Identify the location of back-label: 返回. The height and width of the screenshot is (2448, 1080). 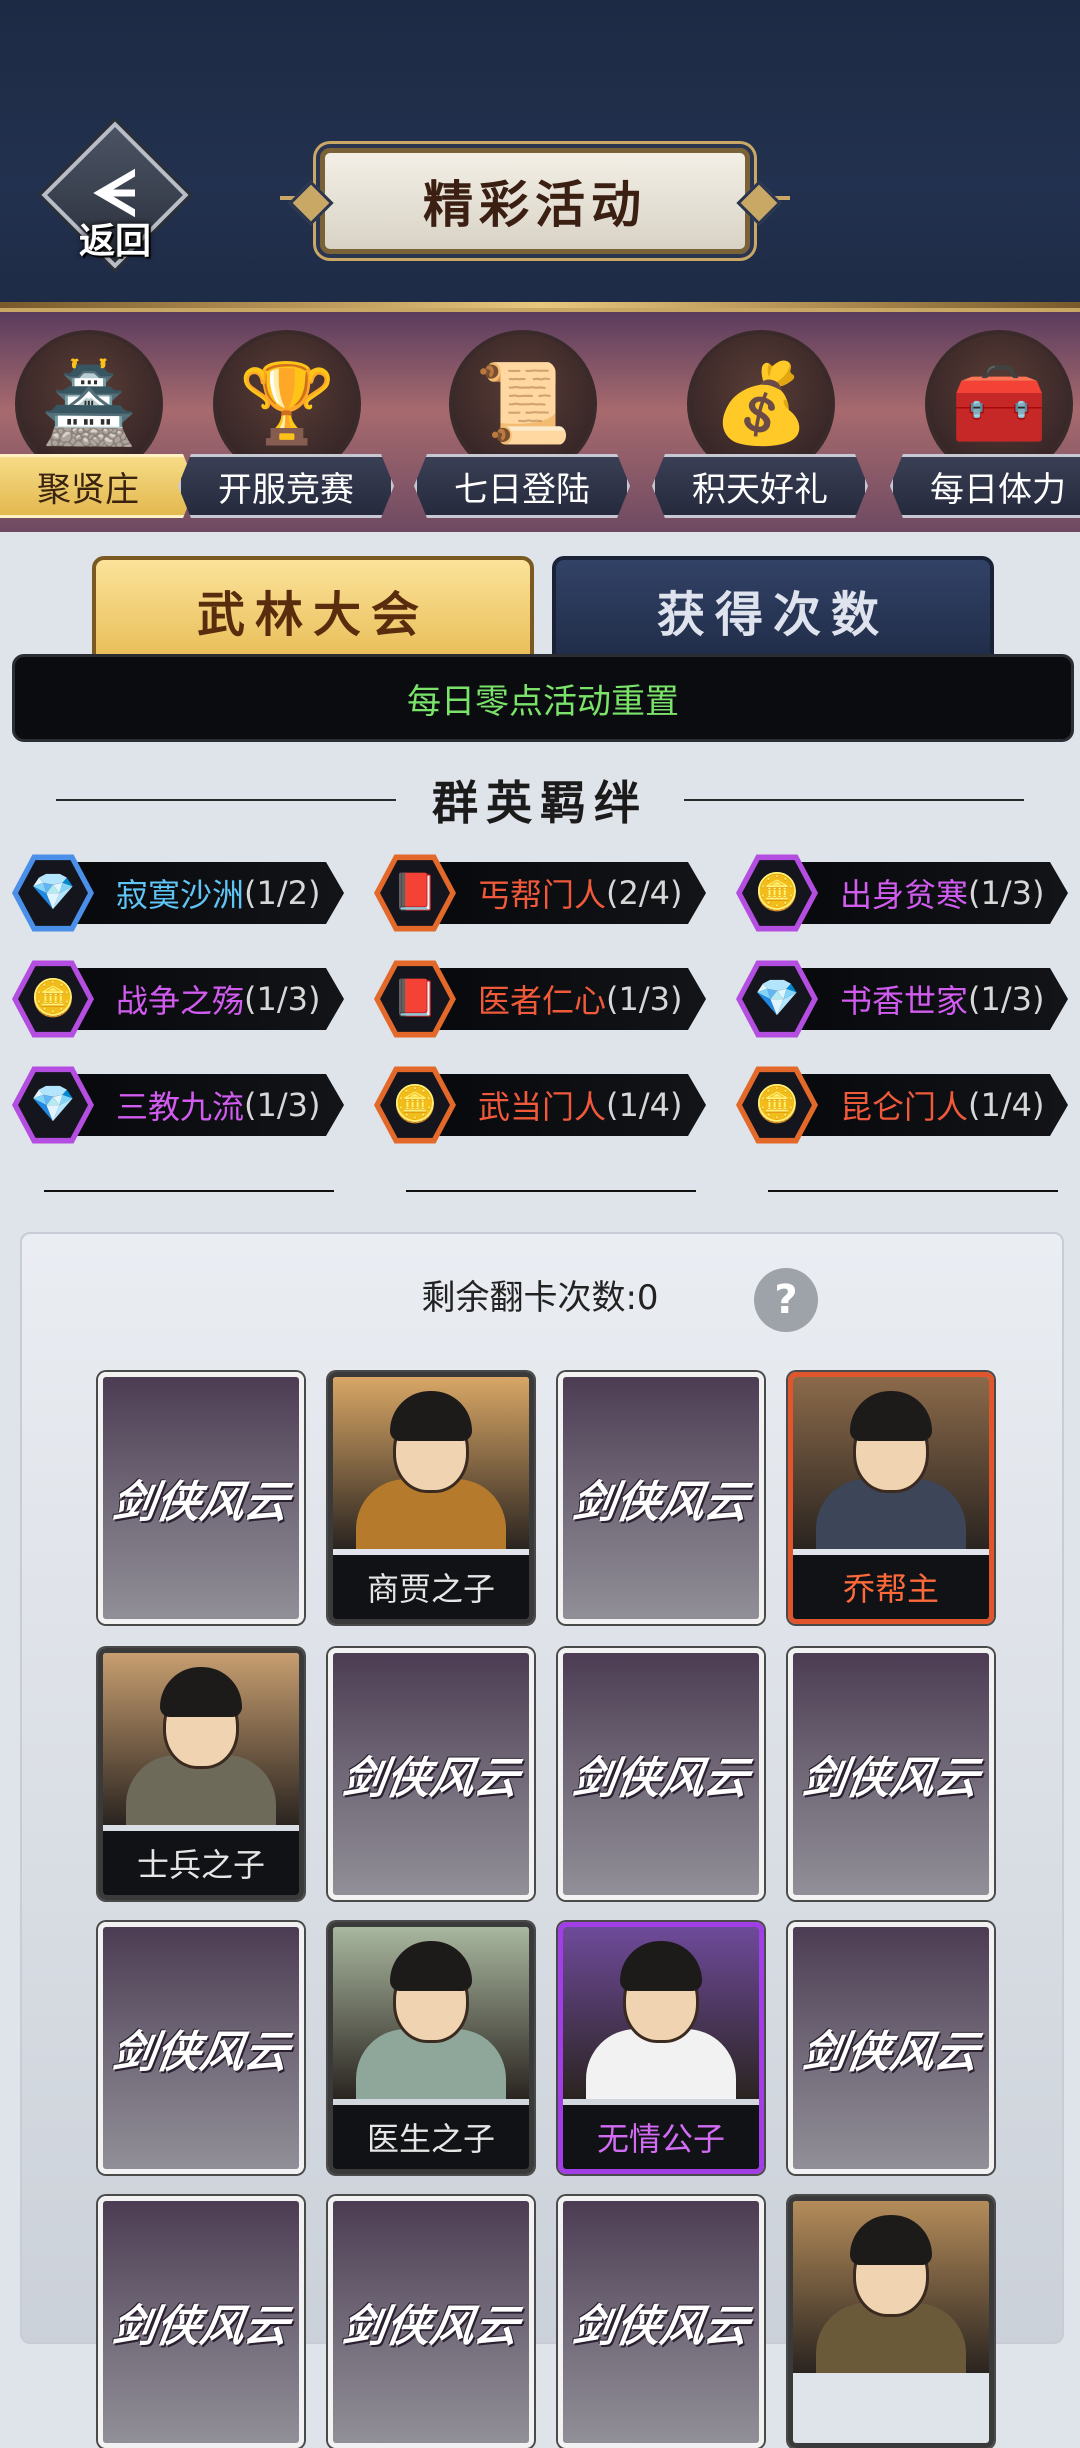
(114, 241).